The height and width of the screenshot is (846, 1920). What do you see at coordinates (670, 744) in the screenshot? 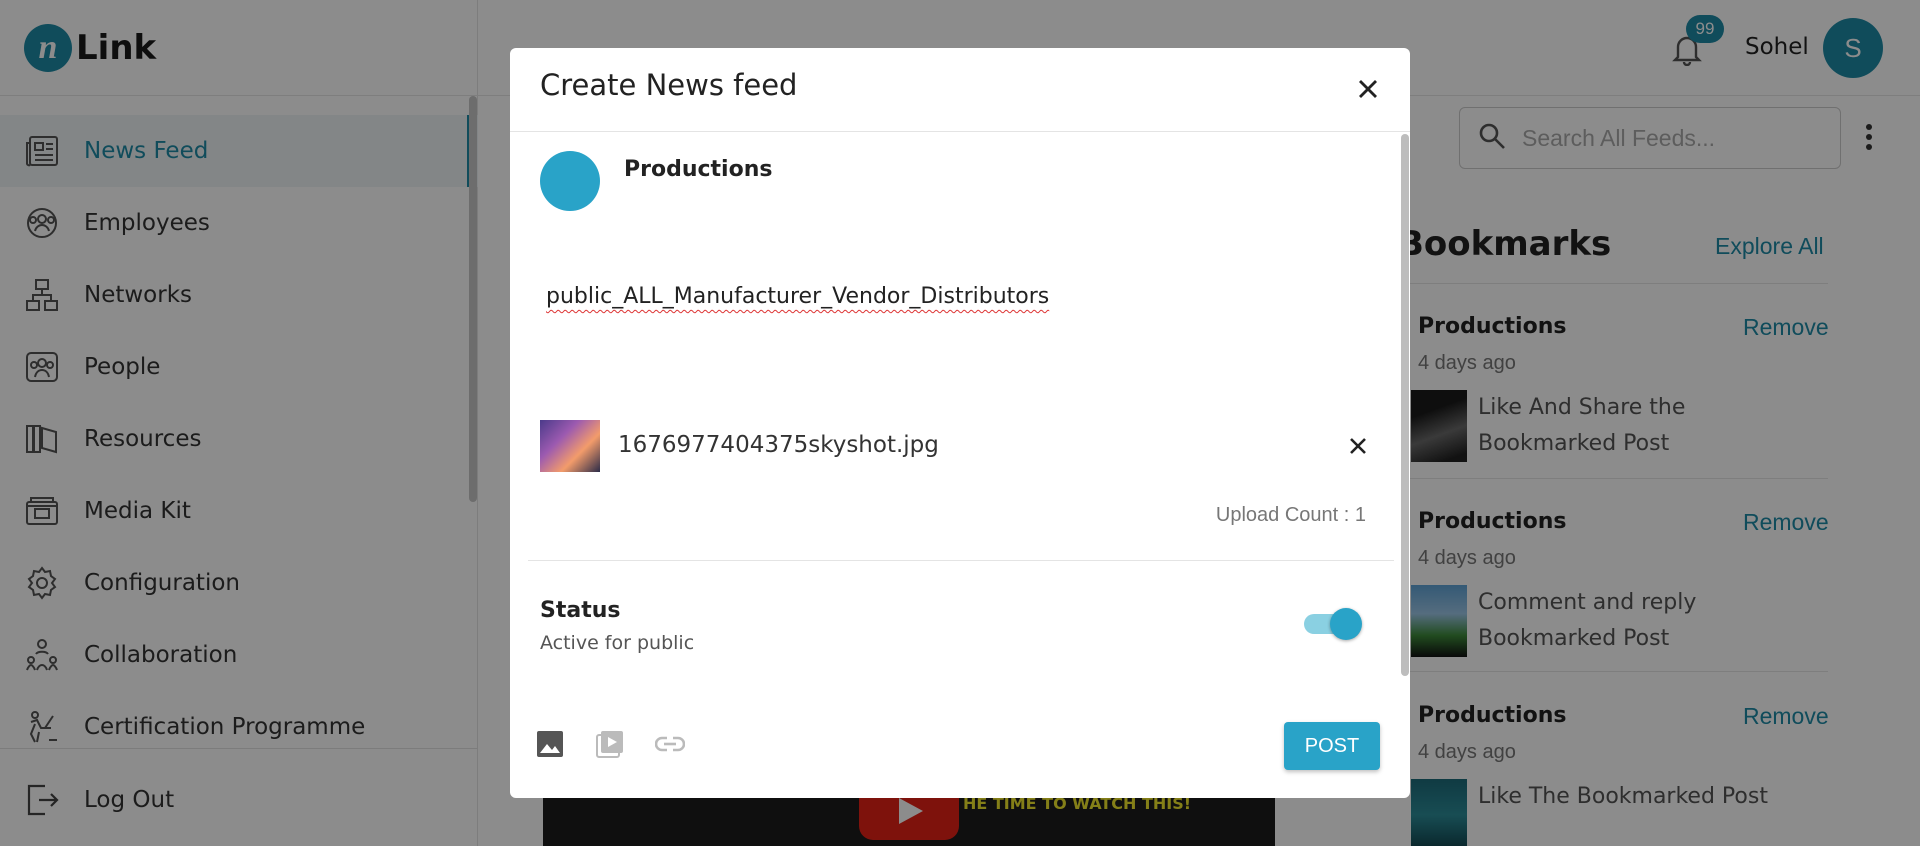
I see `link-icon` at bounding box center [670, 744].